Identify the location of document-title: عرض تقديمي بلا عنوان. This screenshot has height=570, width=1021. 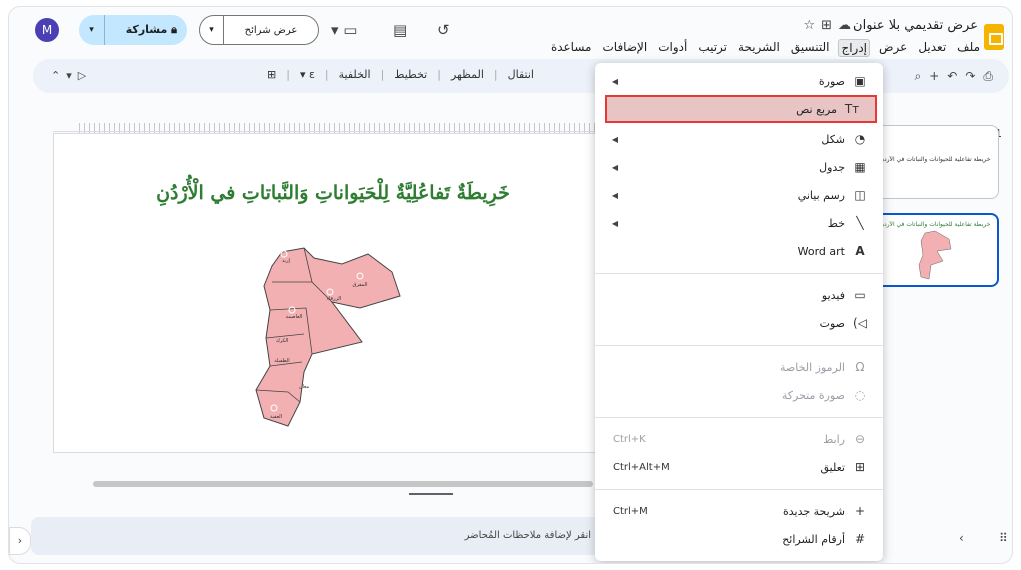
(915, 25).